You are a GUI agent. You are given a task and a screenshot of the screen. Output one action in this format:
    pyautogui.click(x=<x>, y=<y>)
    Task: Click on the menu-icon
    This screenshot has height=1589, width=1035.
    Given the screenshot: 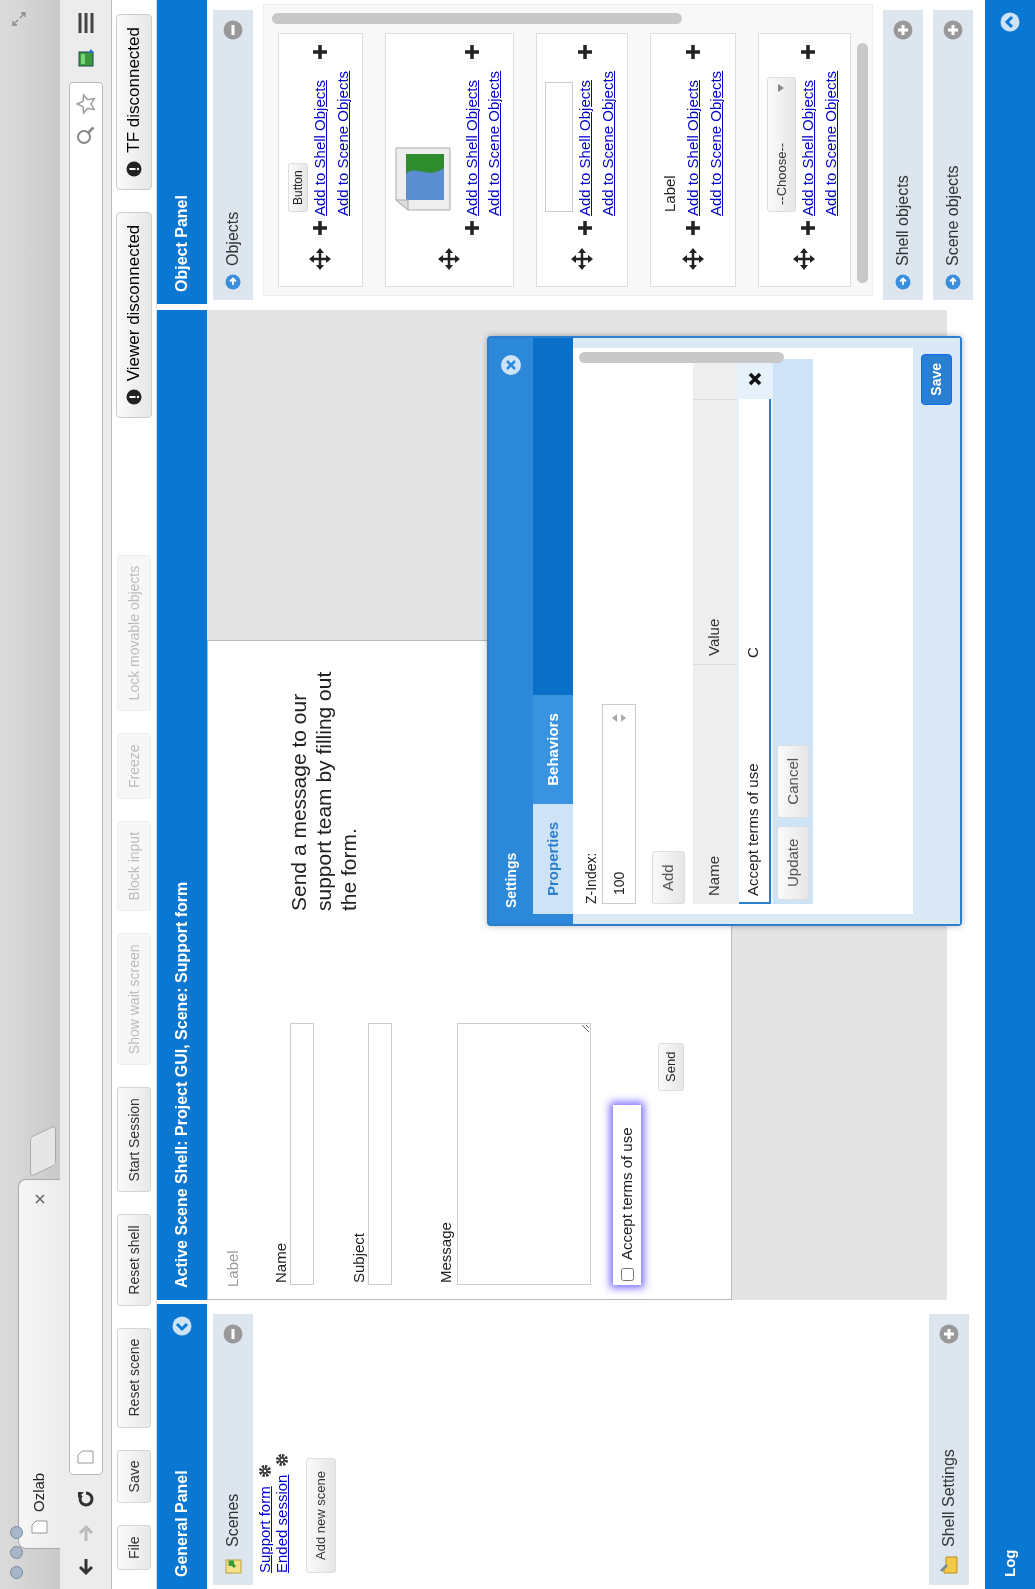 What is the action you would take?
    pyautogui.click(x=85, y=23)
    